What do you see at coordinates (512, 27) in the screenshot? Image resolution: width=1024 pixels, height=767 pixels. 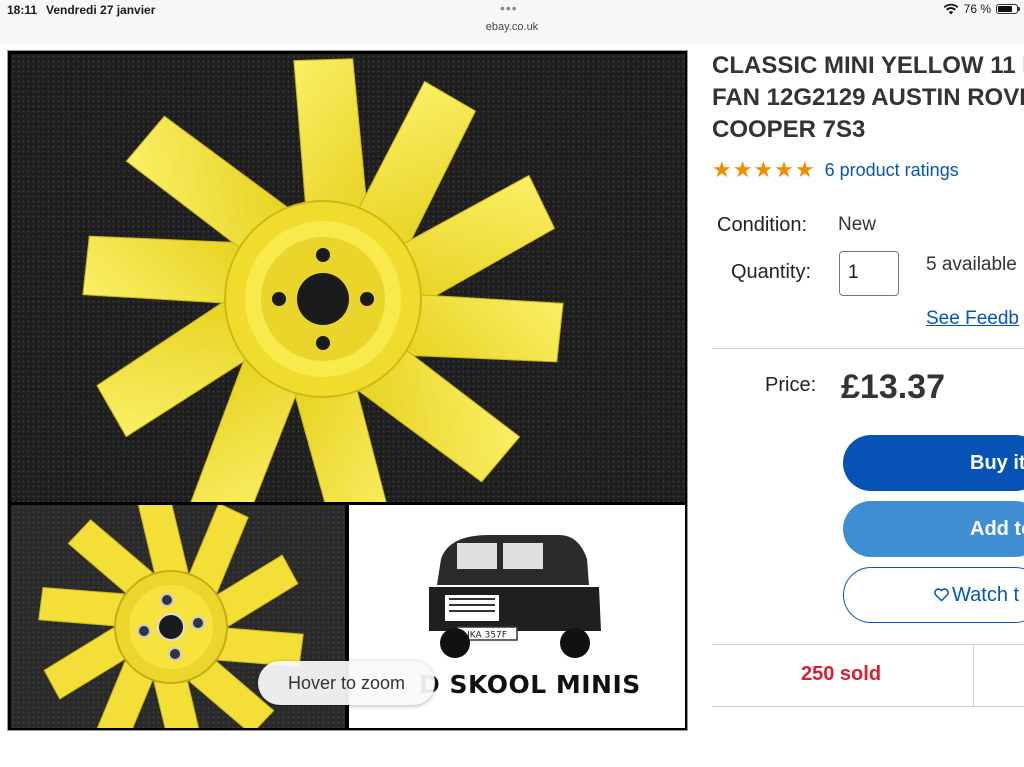 I see `address-bar-url: ebay.co.uk` at bounding box center [512, 27].